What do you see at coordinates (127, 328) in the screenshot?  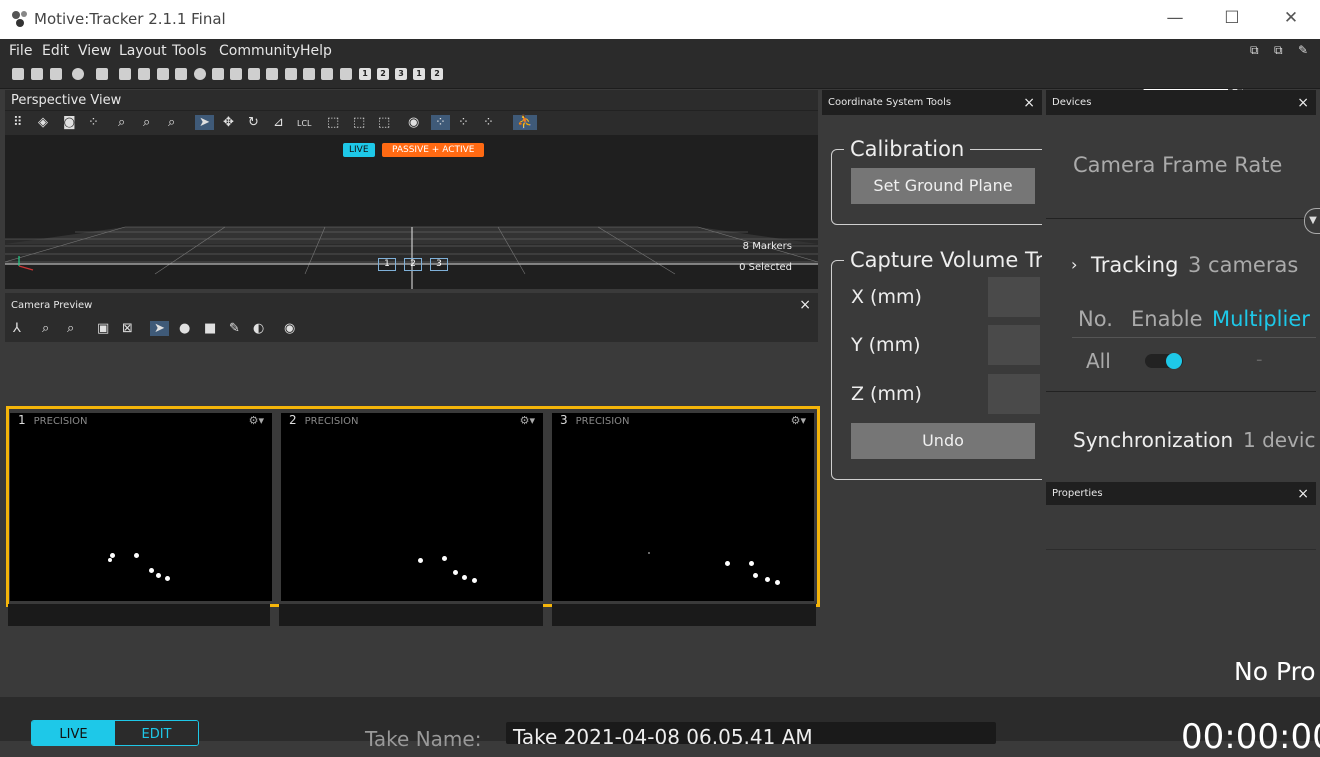 I see `mask-icon: ⊠` at bounding box center [127, 328].